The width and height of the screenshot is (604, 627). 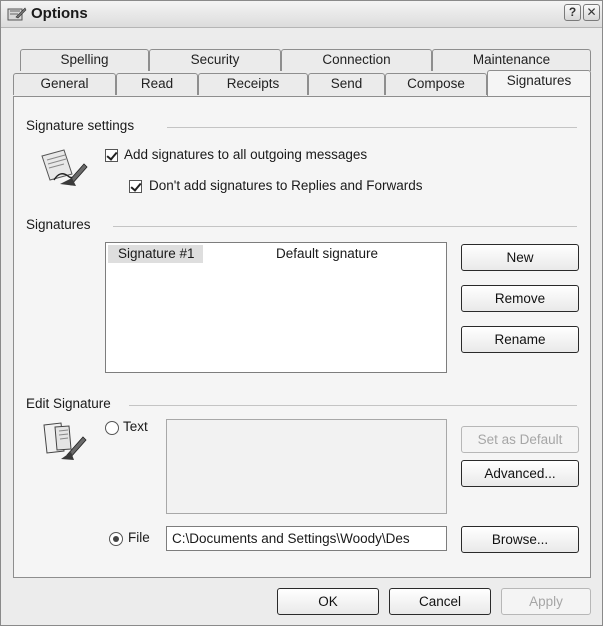 What do you see at coordinates (276, 307) in the screenshot?
I see `signatures-list: Signature #1 Default signature` at bounding box center [276, 307].